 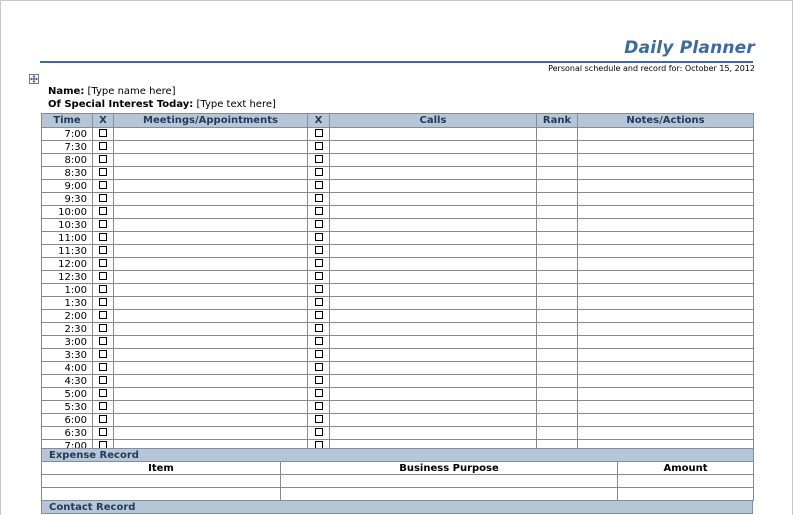 I want to click on special-interest-input: [Type text here], so click(x=236, y=104).